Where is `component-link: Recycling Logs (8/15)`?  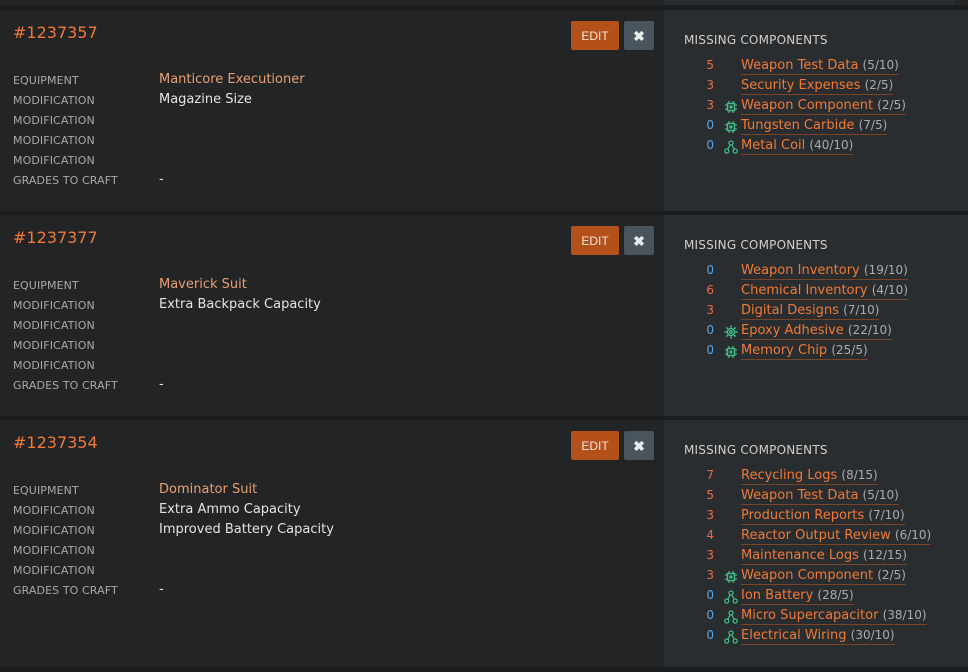 component-link: Recycling Logs (8/15) is located at coordinates (809, 476).